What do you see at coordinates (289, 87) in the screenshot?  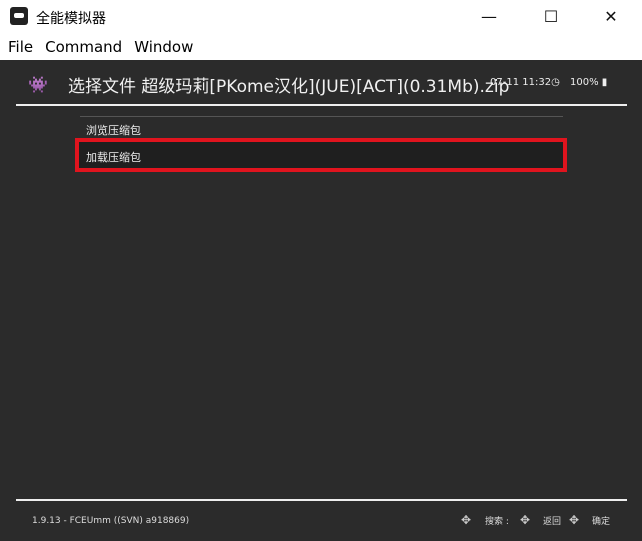 I see `page-title: 选择文件 超级玛莉[PKome汉化](JUE)[ACT](0.31Mb).zip` at bounding box center [289, 87].